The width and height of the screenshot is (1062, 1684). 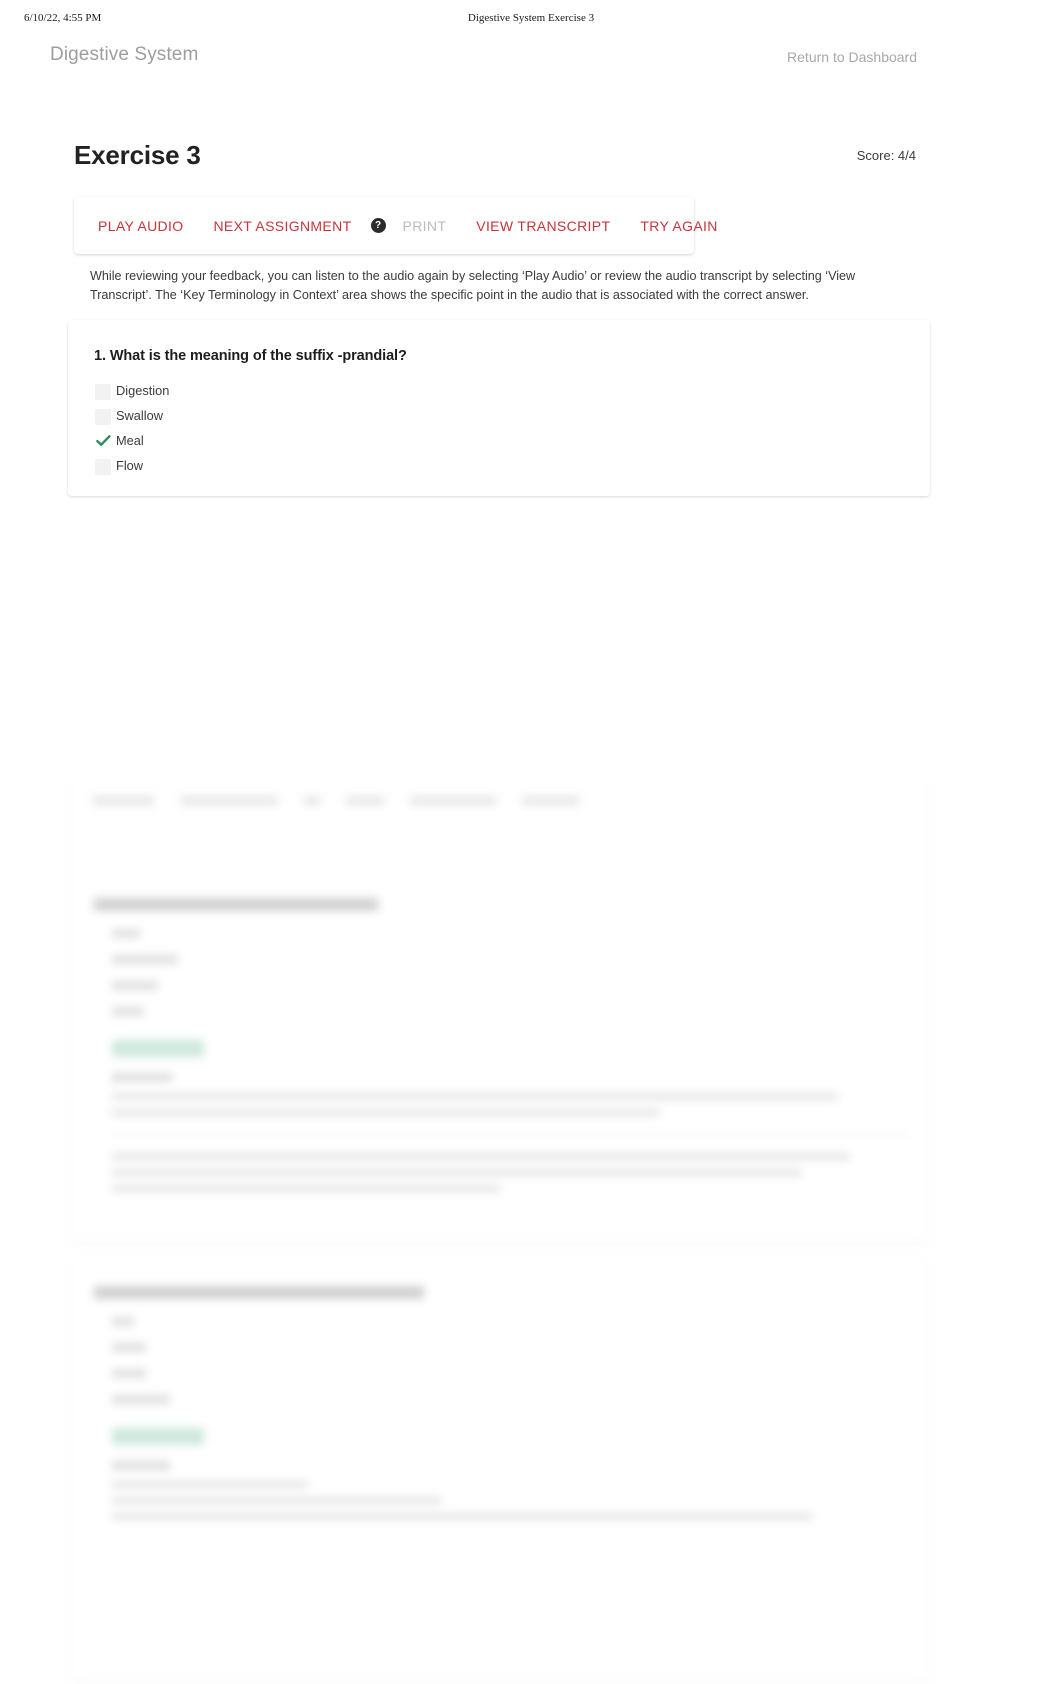 I want to click on blurred-divider, so click(x=510, y=1134).